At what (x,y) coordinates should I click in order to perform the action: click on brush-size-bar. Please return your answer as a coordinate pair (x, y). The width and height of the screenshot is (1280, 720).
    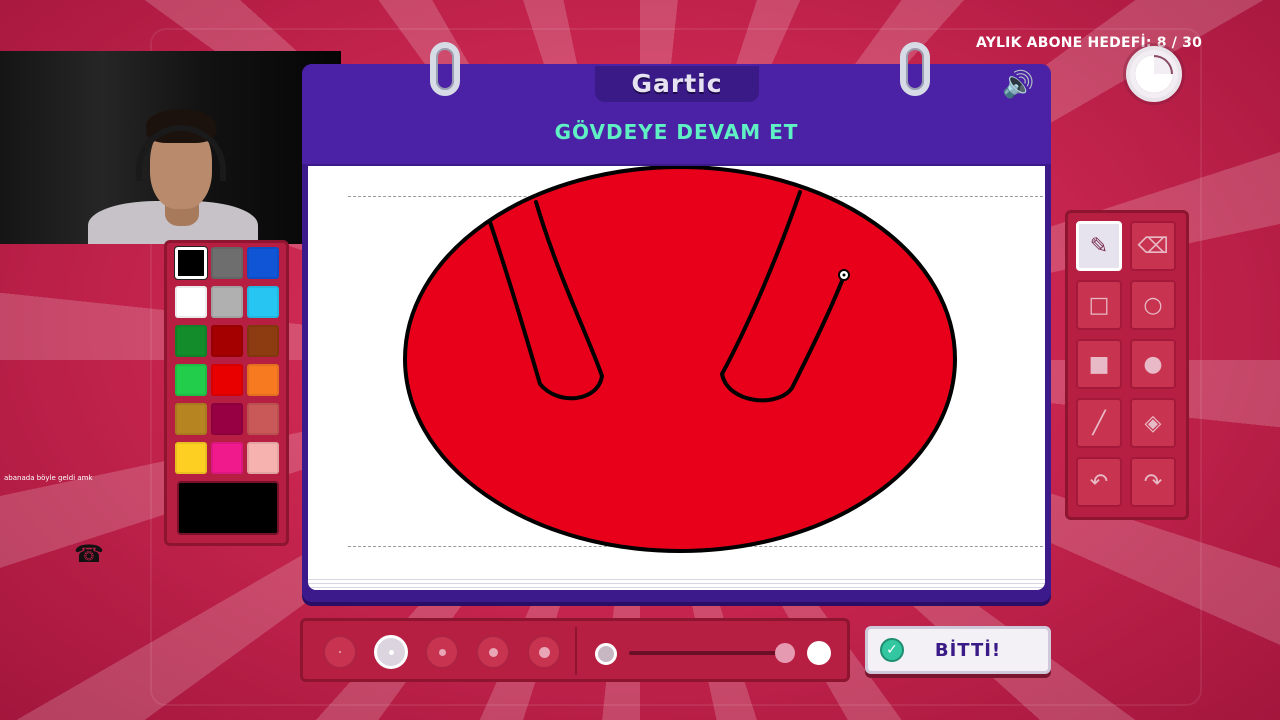
    Looking at the image, I should click on (575, 650).